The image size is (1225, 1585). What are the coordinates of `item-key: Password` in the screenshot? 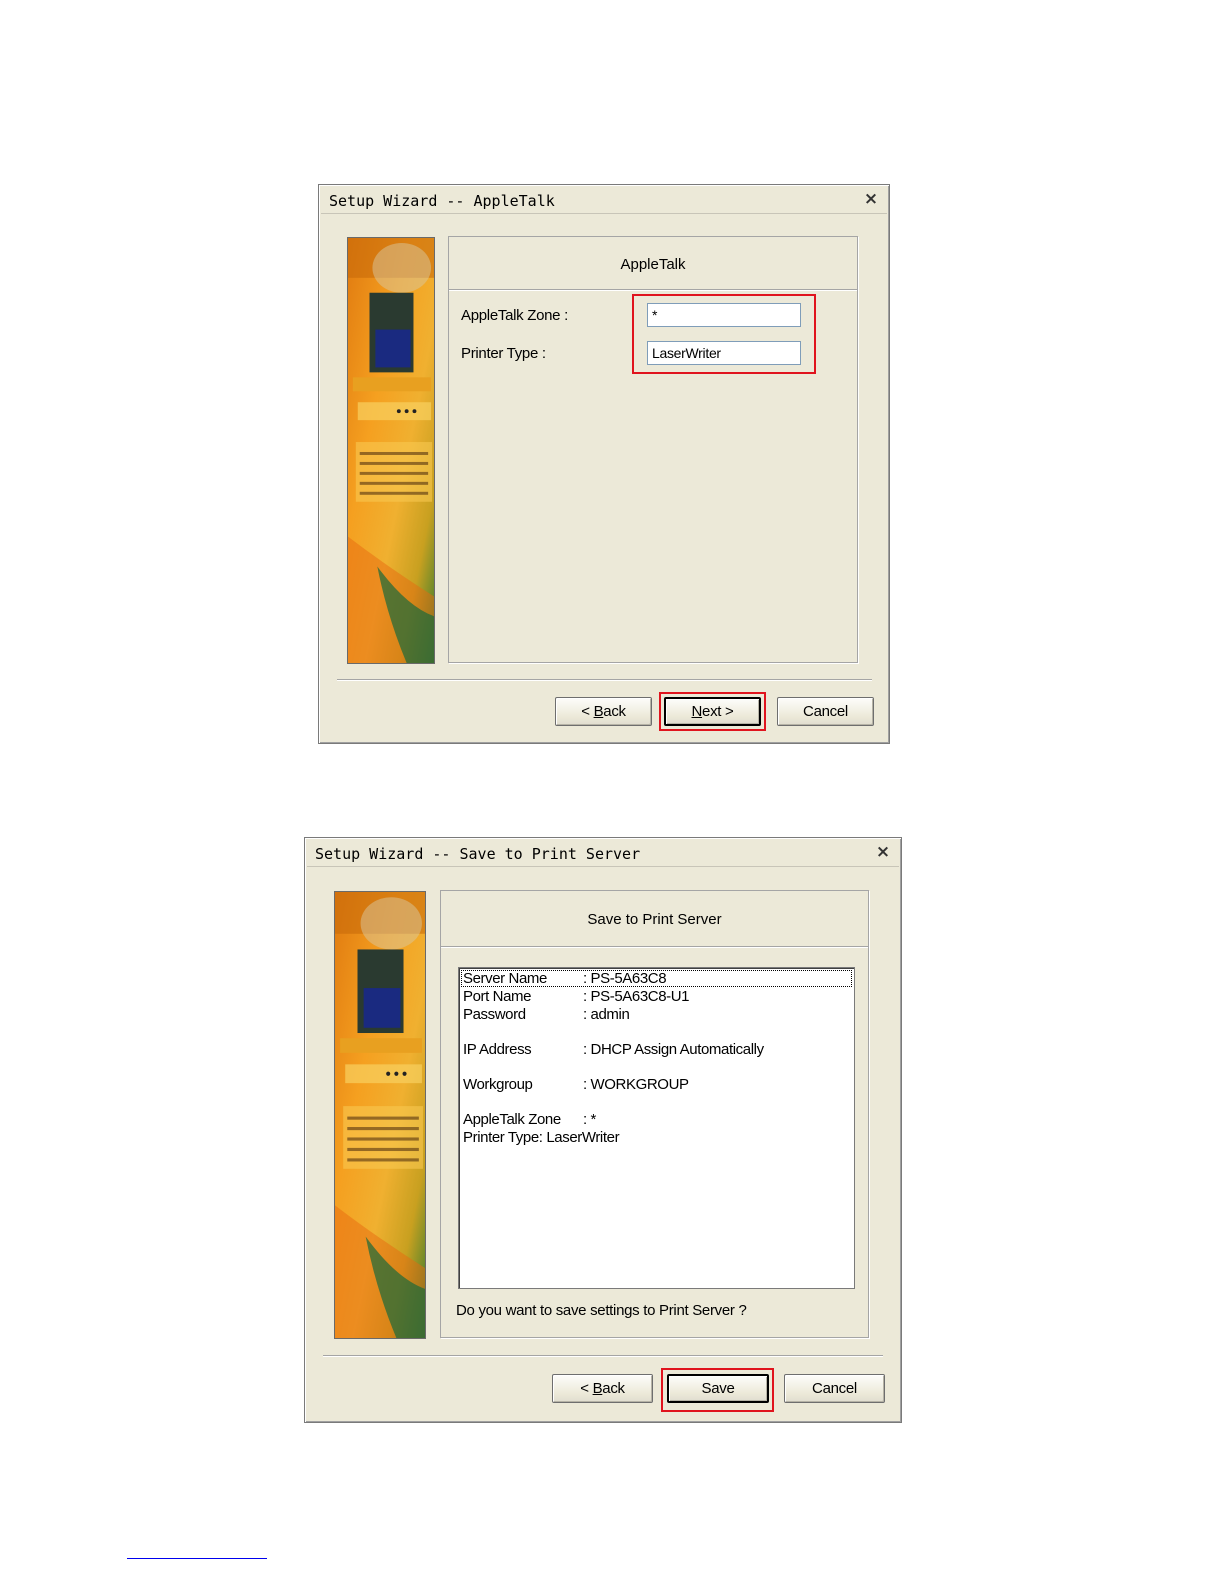 It's located at (494, 1014).